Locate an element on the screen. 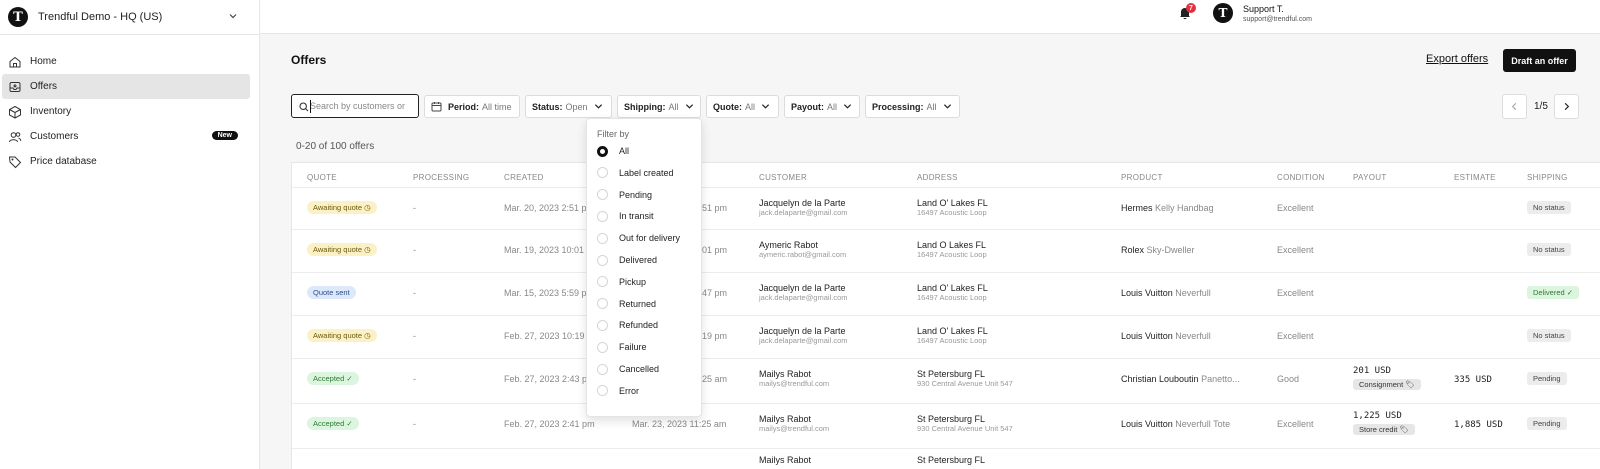  dropdown-option: Label created is located at coordinates (635, 173).